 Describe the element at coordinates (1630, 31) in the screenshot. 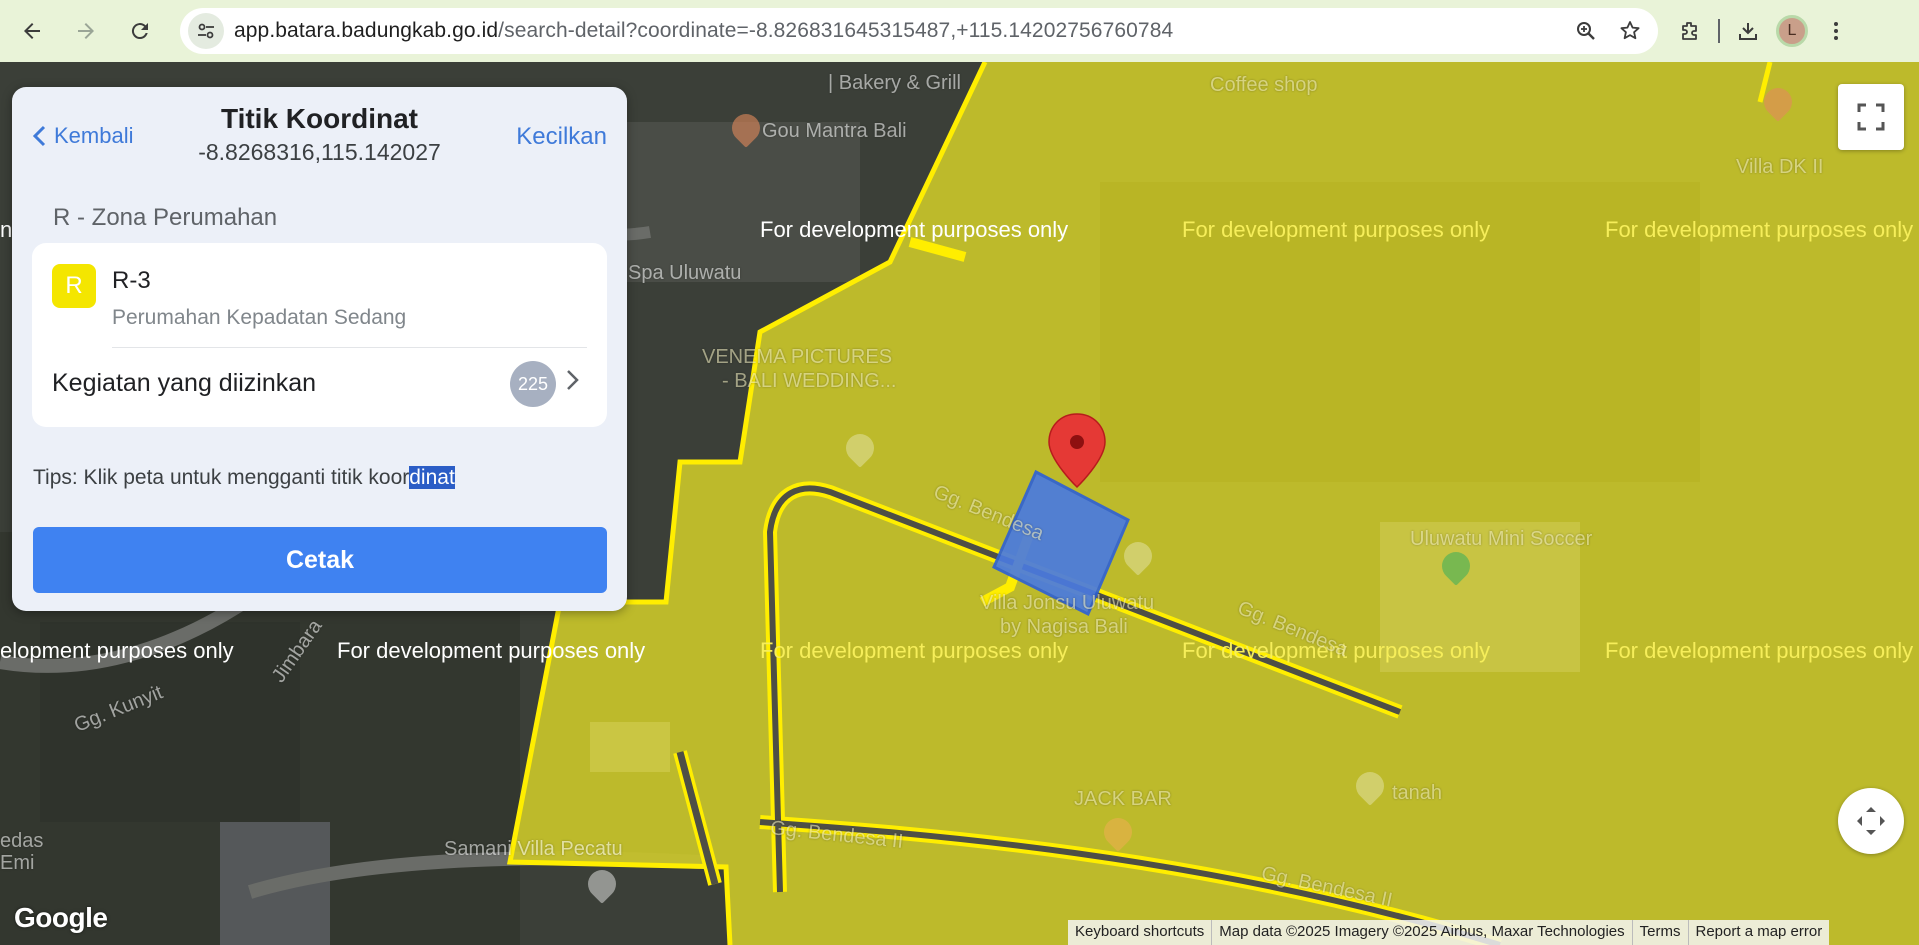

I see `bookmark-star-icon` at that location.